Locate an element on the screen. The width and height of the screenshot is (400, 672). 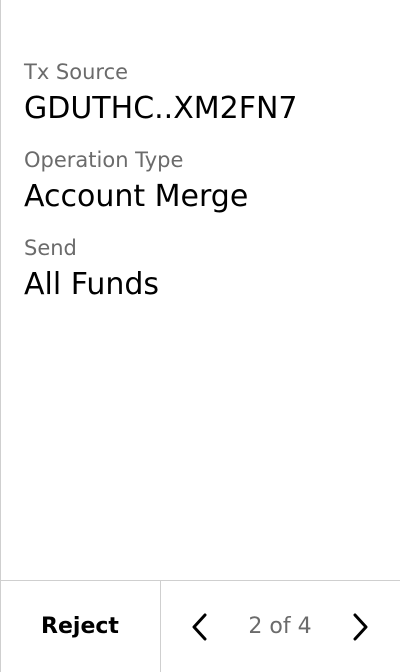
chevron-left-icon is located at coordinates (199, 627).